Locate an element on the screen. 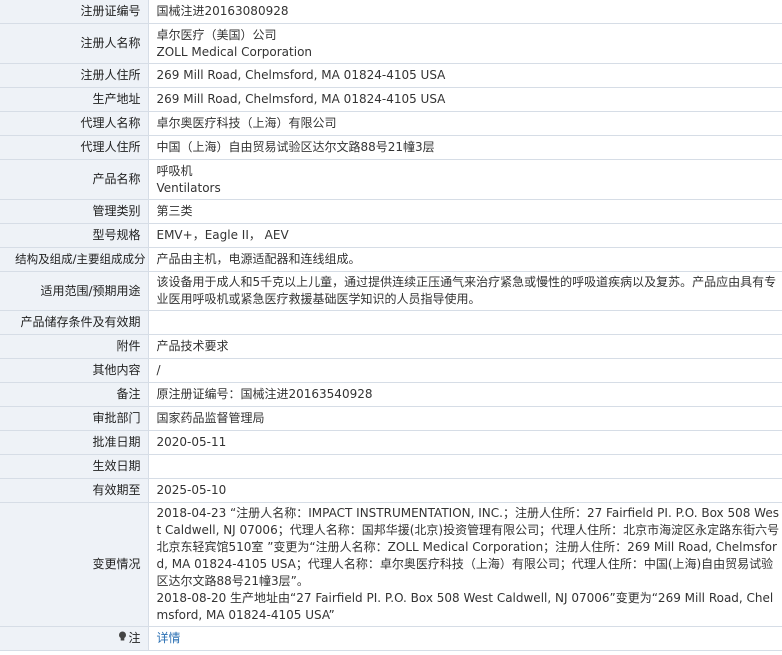  row-registration-number: 注册证编号 国械注进20163080928 is located at coordinates (391, 12).